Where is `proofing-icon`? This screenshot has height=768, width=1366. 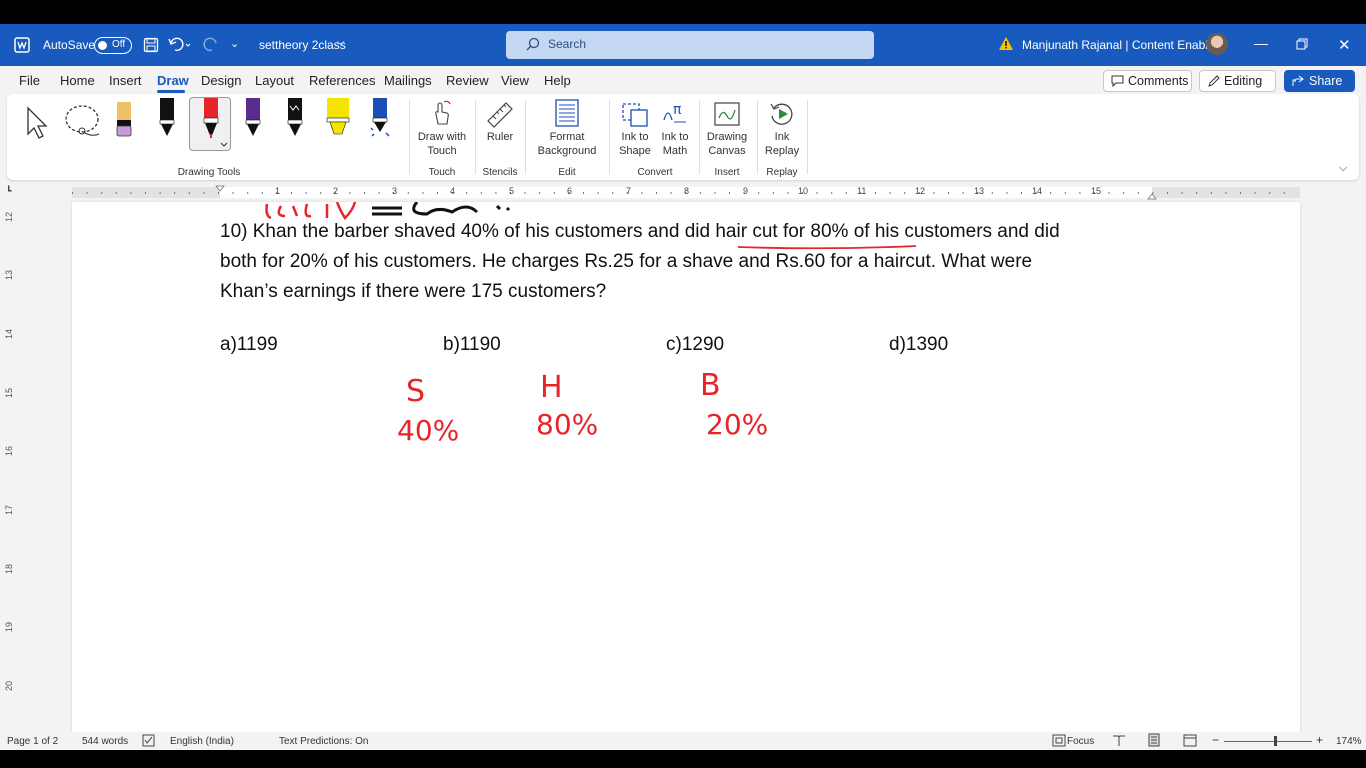
proofing-icon is located at coordinates (149, 742).